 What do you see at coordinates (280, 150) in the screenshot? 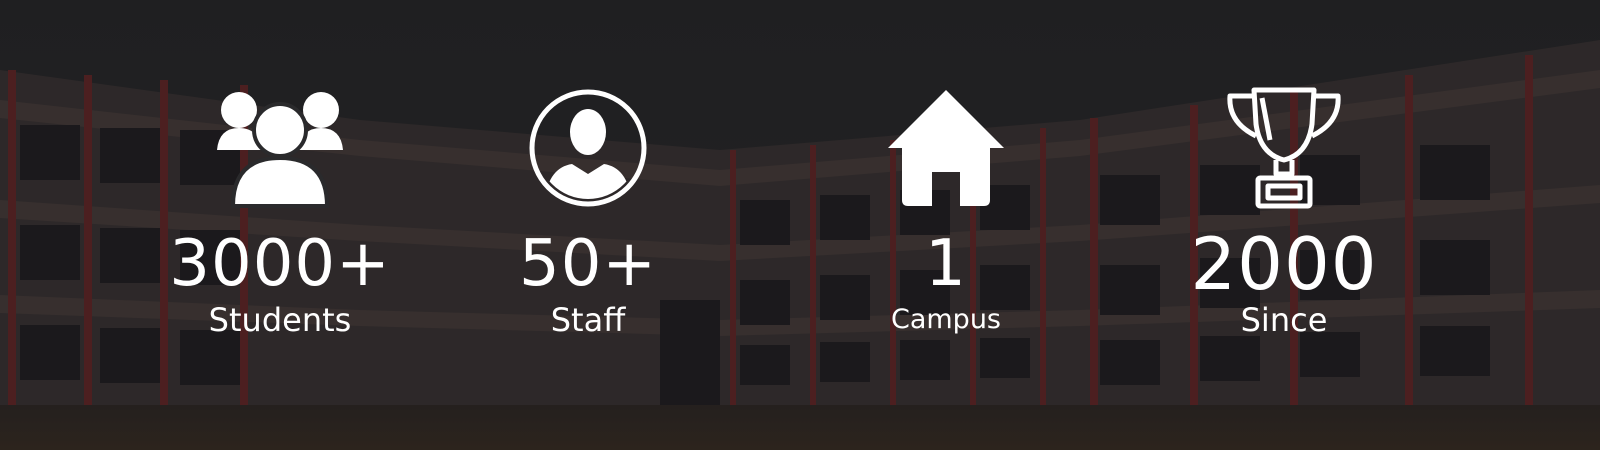
I see `group-icon` at bounding box center [280, 150].